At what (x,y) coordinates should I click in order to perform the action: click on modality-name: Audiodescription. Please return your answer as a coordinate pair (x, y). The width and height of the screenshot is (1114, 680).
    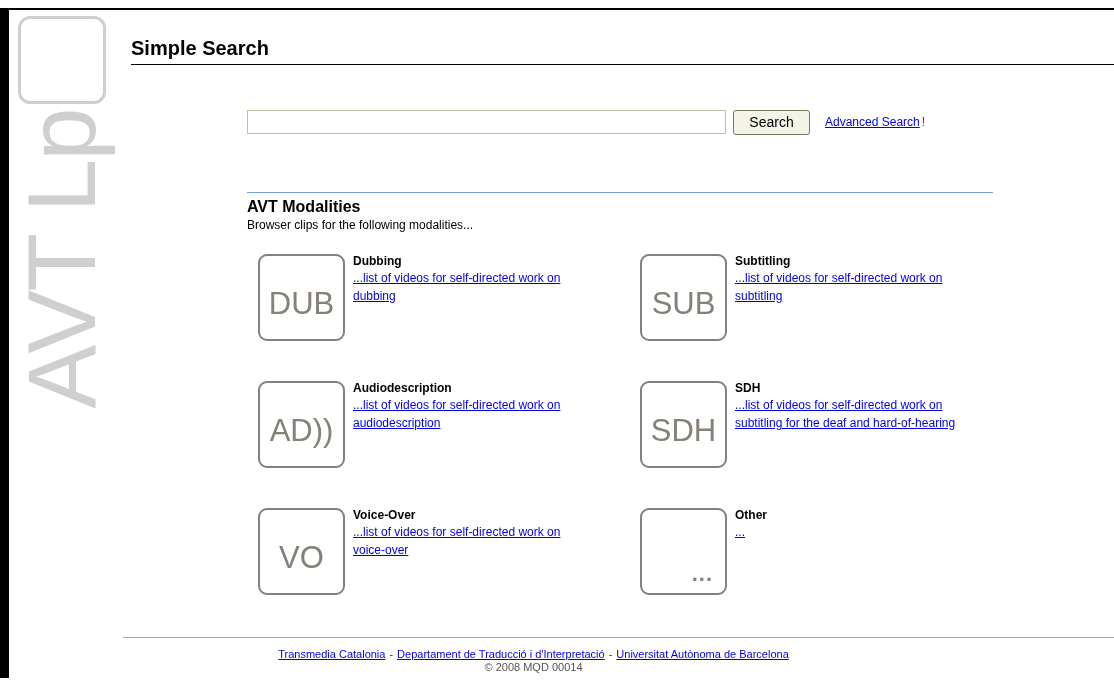
    Looking at the image, I should click on (402, 388).